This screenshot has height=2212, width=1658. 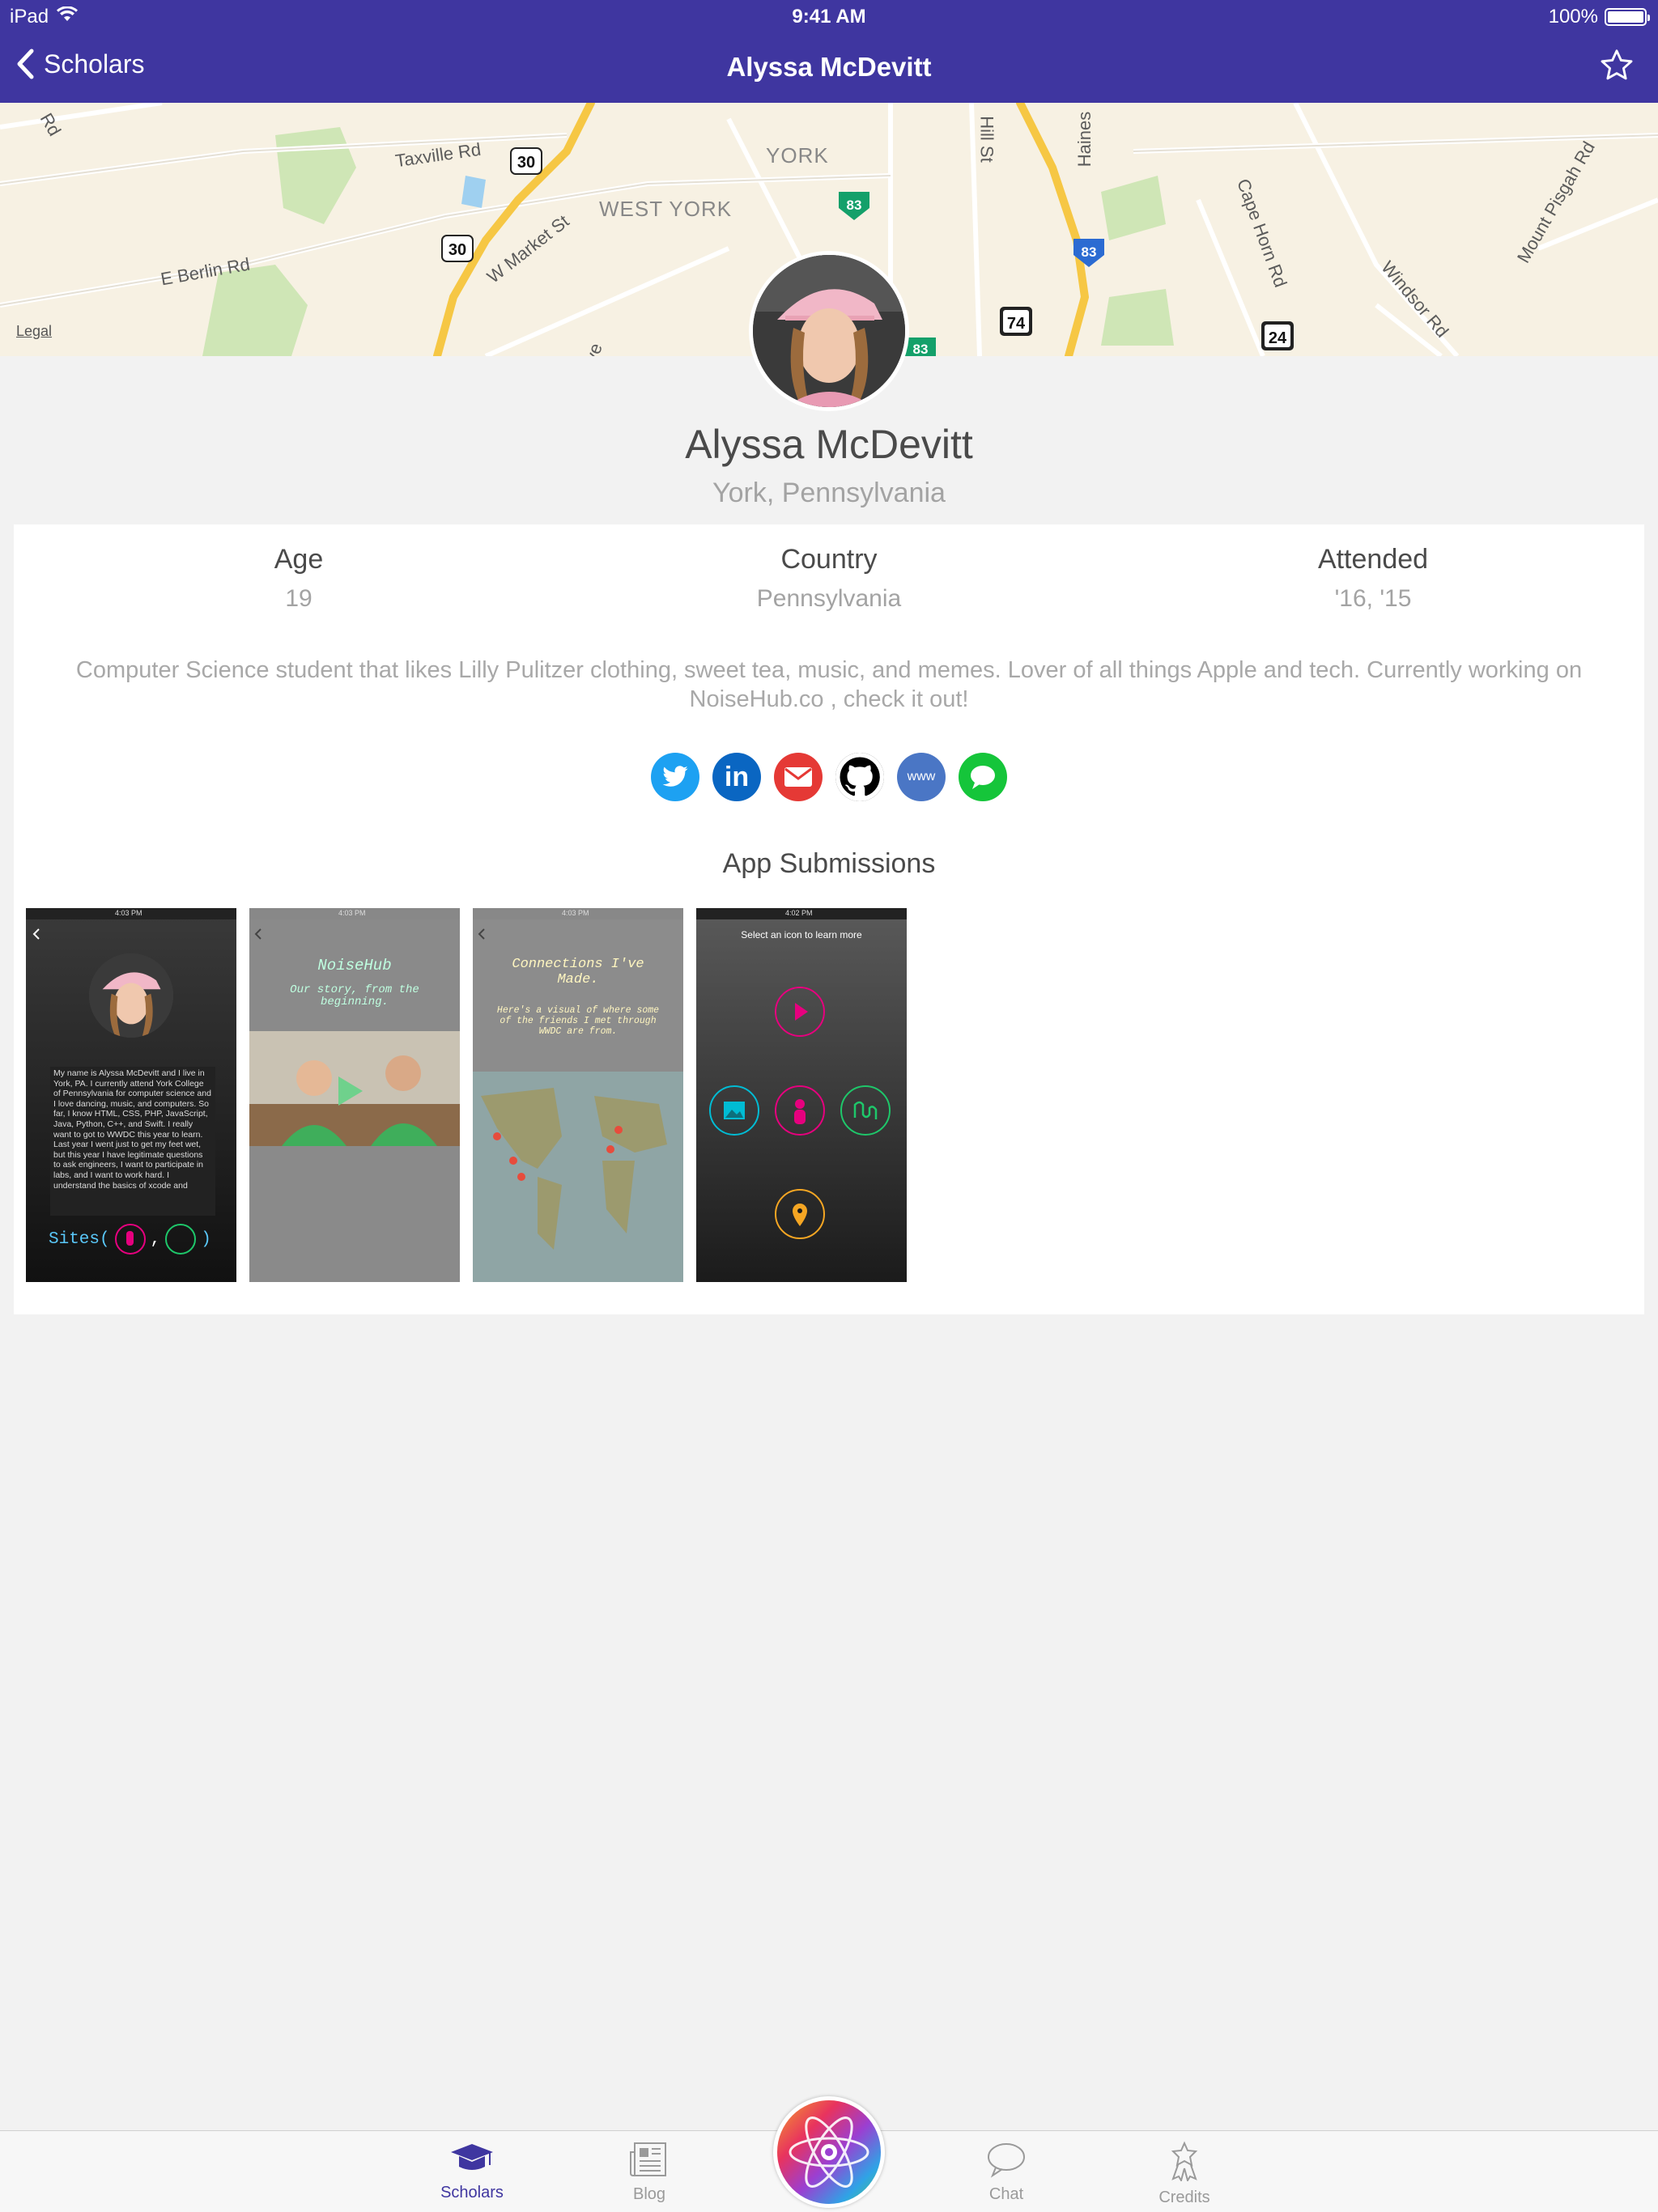 I want to click on linkedin-icon: in, so click(x=737, y=776).